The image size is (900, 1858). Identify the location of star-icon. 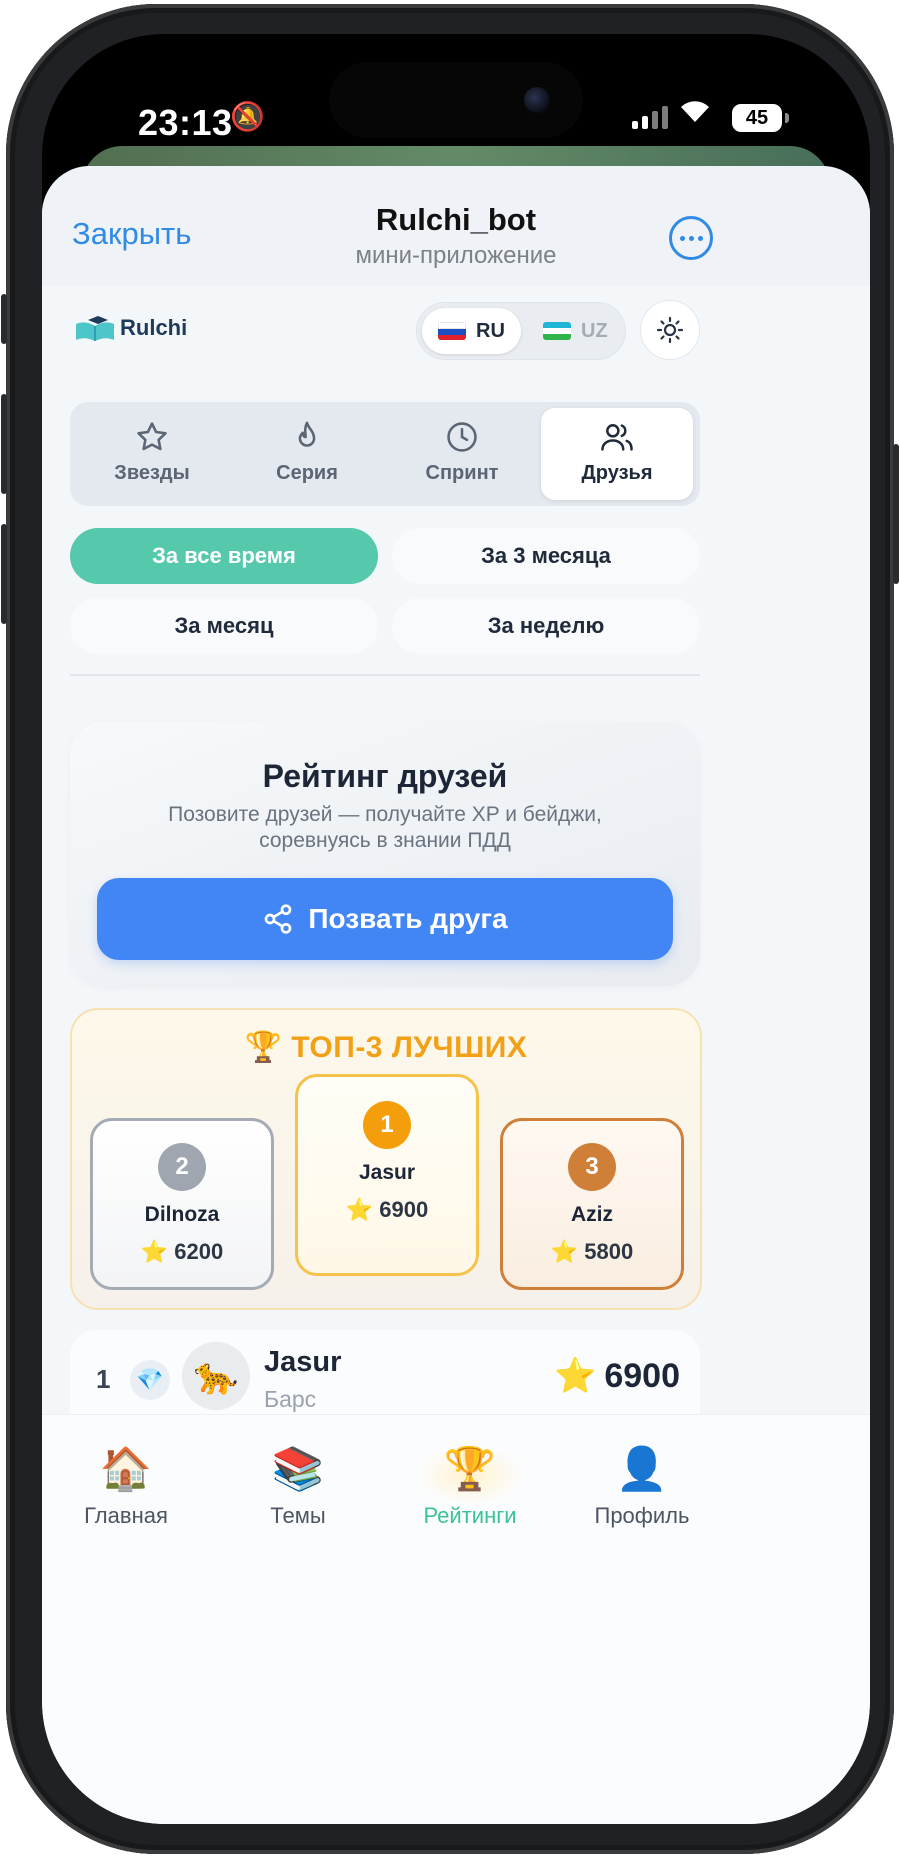
(152, 436).